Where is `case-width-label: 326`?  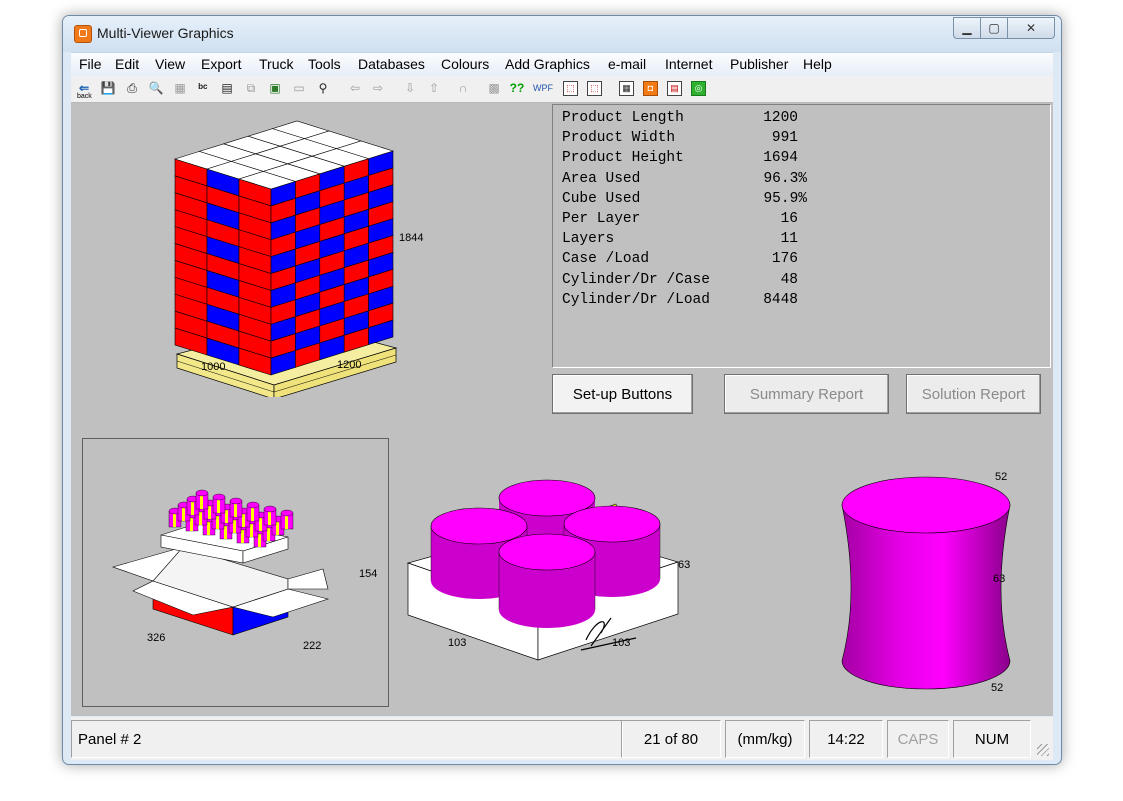 case-width-label: 326 is located at coordinates (156, 638).